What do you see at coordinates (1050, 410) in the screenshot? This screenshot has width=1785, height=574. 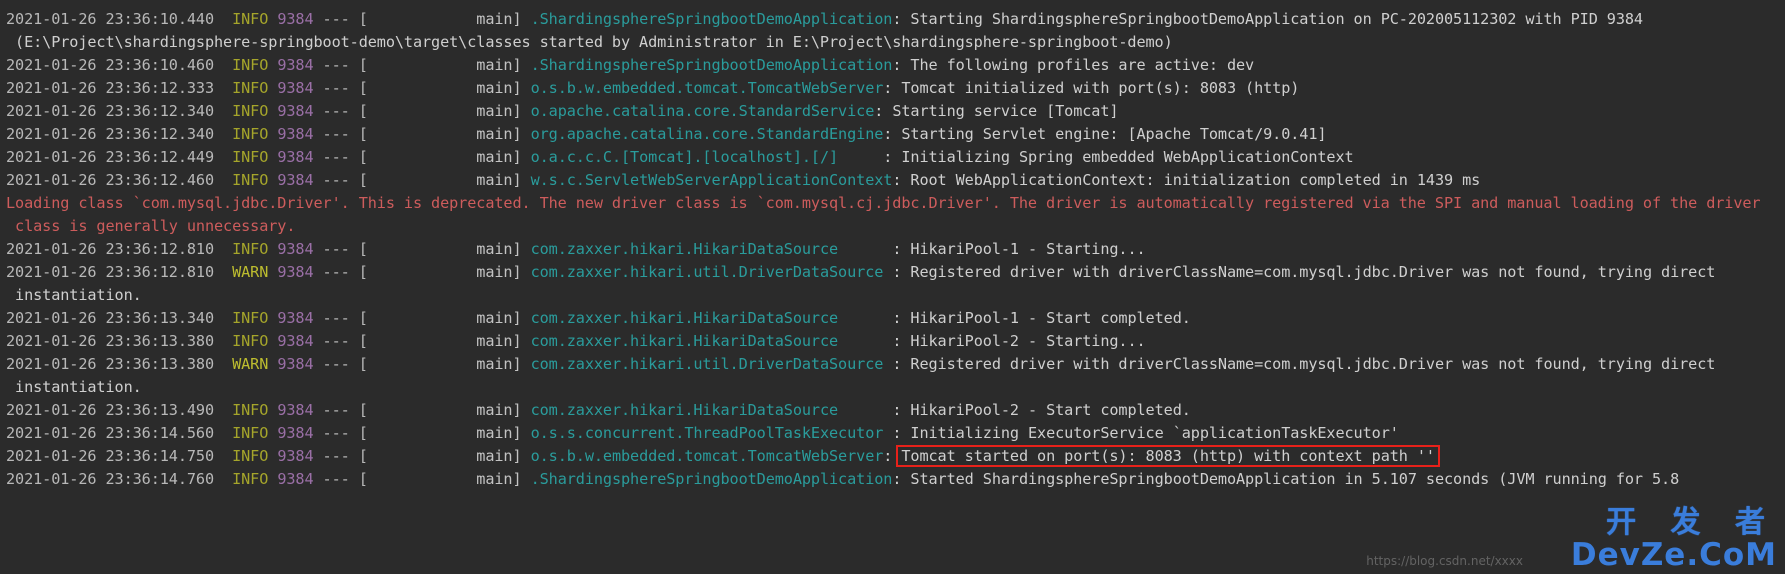 I see `log-message: HikariPool-2 - Start completed.` at bounding box center [1050, 410].